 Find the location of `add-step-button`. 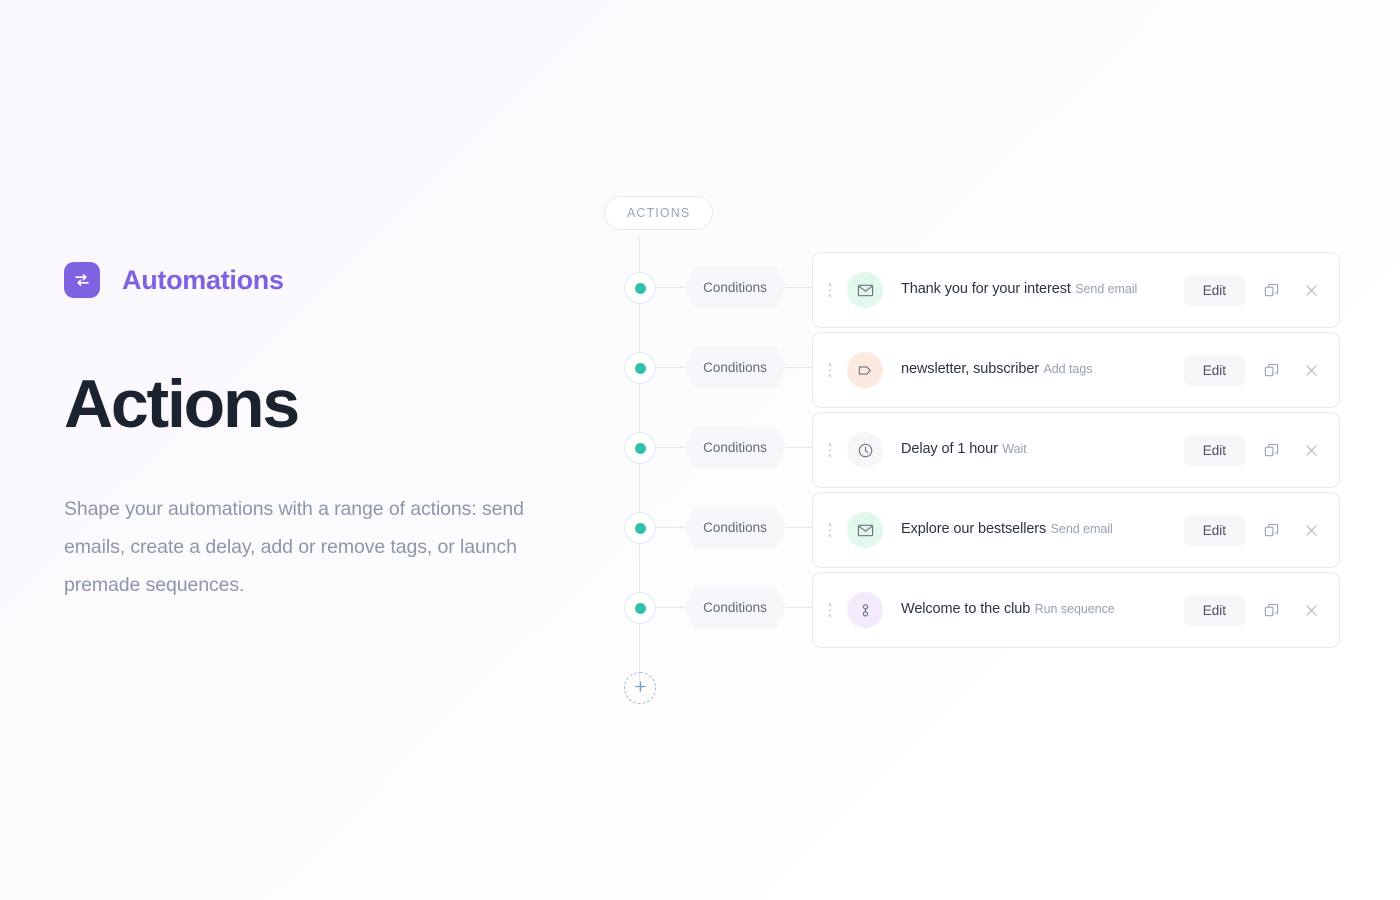

add-step-button is located at coordinates (640, 688).